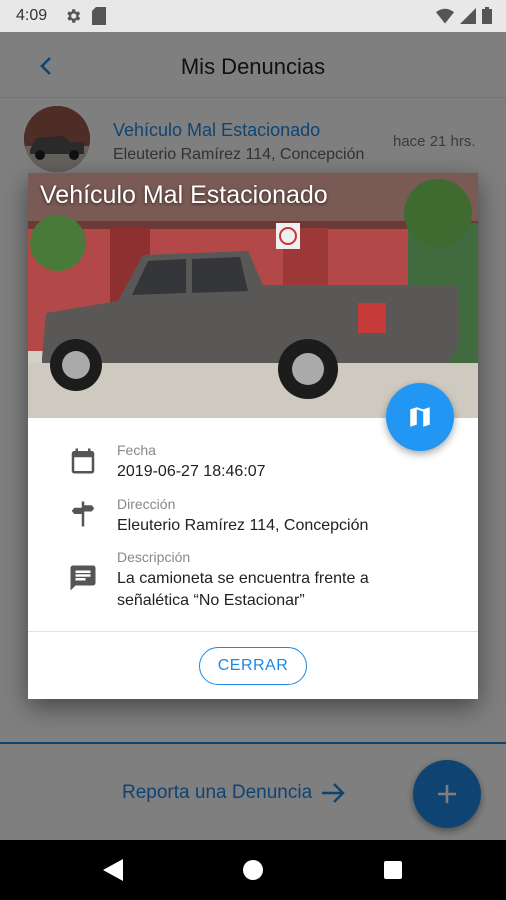 This screenshot has width=506, height=900. What do you see at coordinates (83, 514) in the screenshot?
I see `signpost-icon` at bounding box center [83, 514].